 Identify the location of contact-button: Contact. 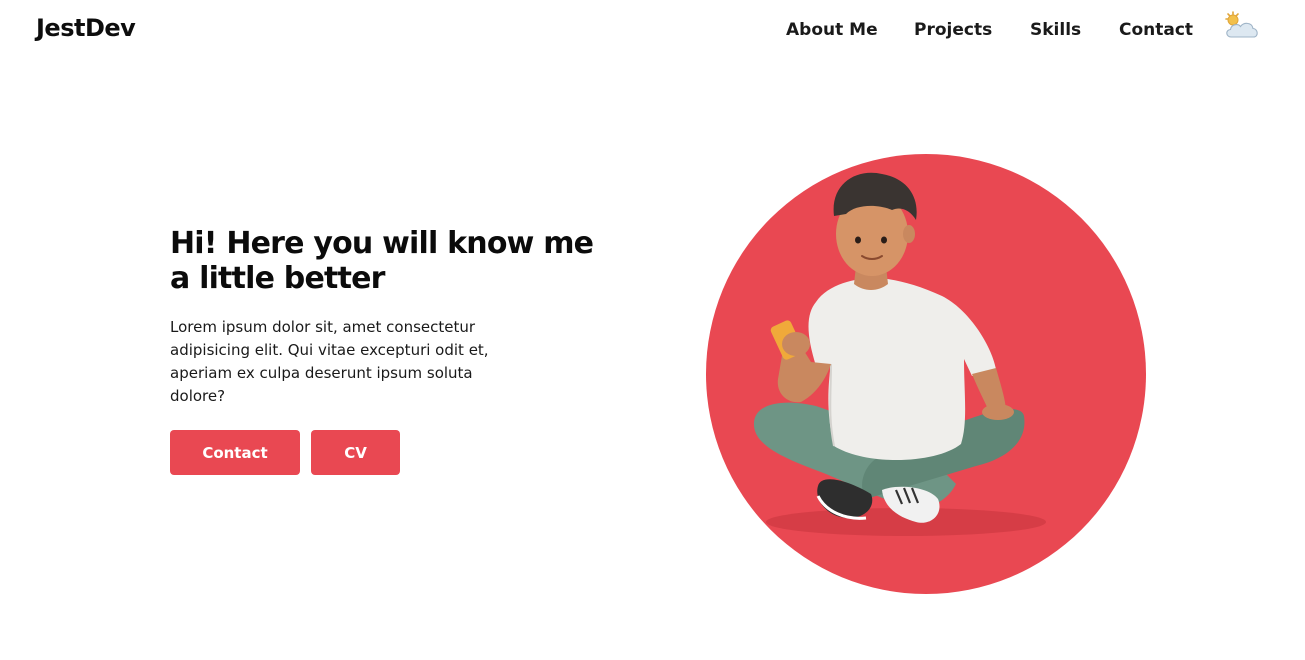
(235, 452).